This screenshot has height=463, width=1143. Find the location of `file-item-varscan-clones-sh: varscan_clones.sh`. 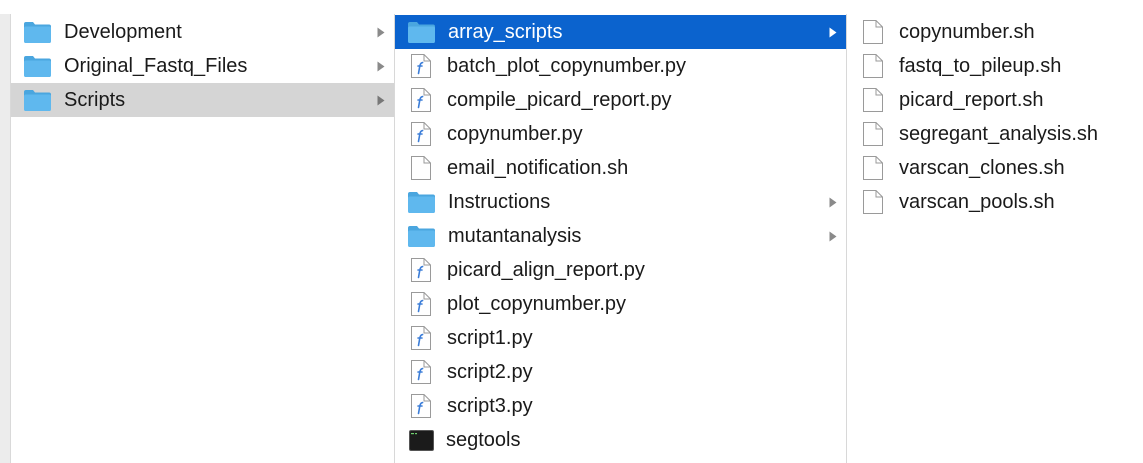

file-item-varscan-clones-sh: varscan_clones.sh is located at coordinates (995, 168).